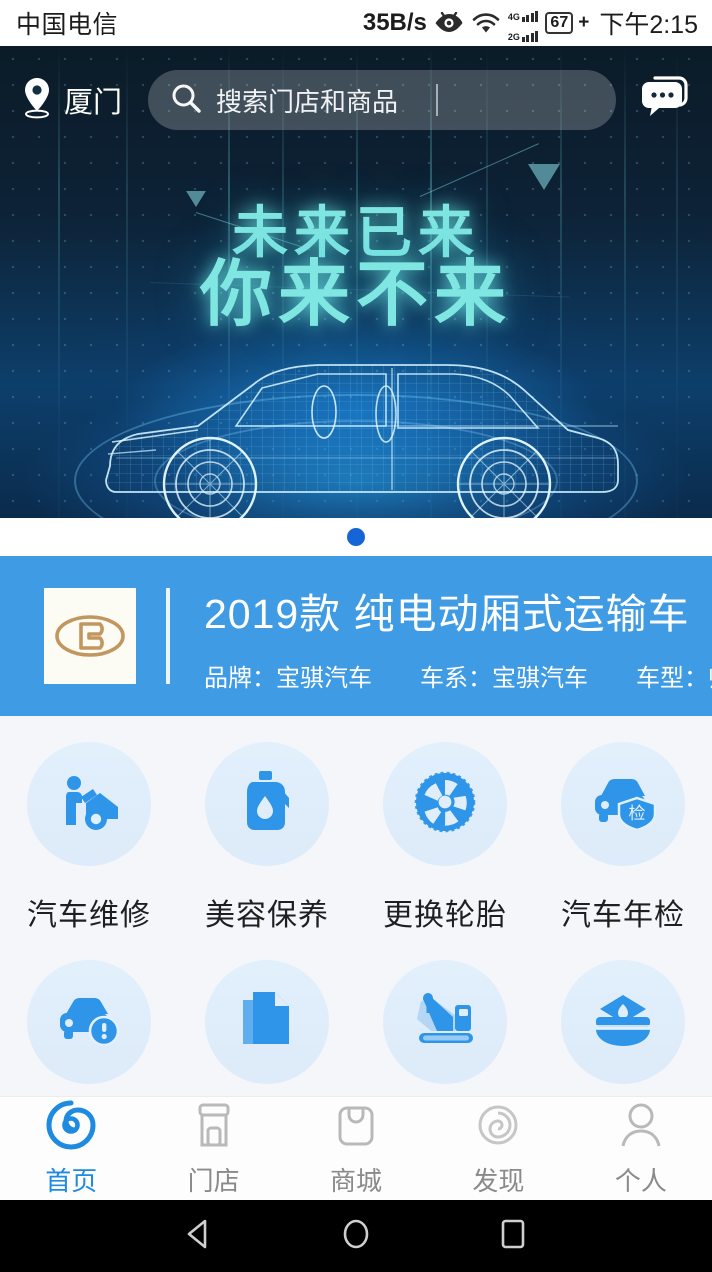  I want to click on service-label: 汽车维修, so click(89, 915).